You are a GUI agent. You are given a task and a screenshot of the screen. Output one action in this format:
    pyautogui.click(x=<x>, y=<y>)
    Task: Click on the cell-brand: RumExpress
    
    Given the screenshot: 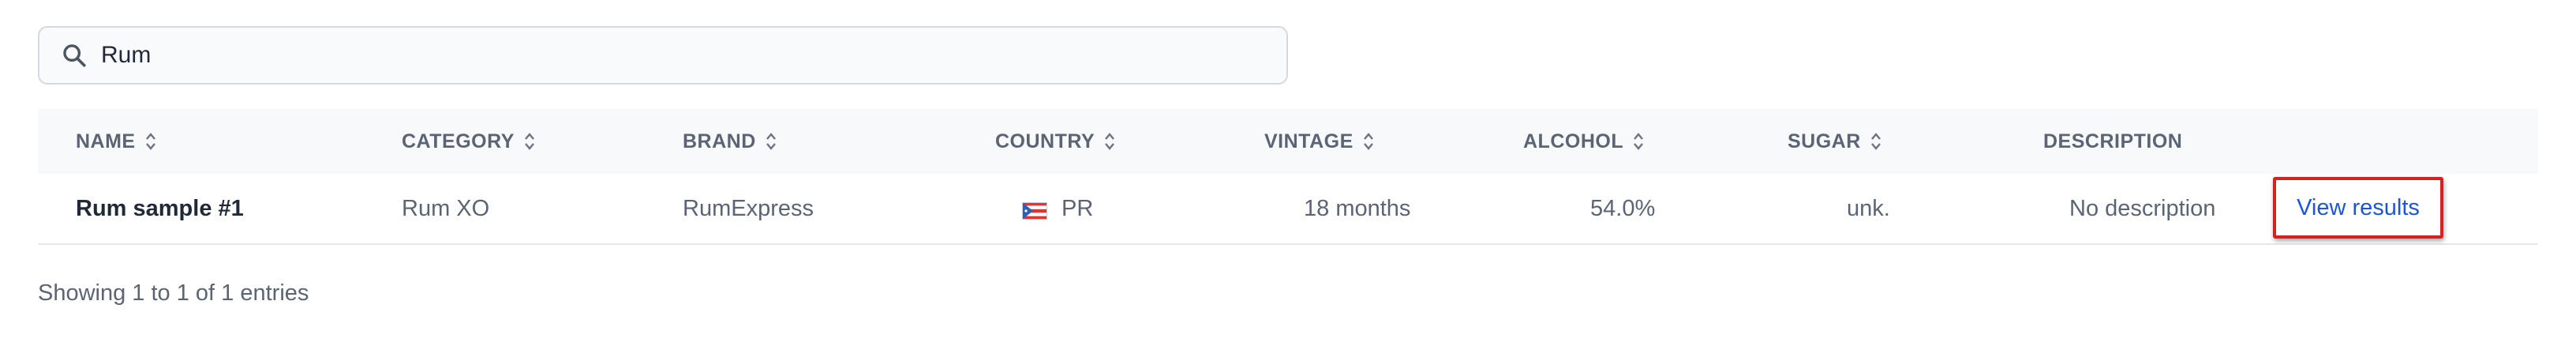 What is the action you would take?
    pyautogui.click(x=748, y=208)
    